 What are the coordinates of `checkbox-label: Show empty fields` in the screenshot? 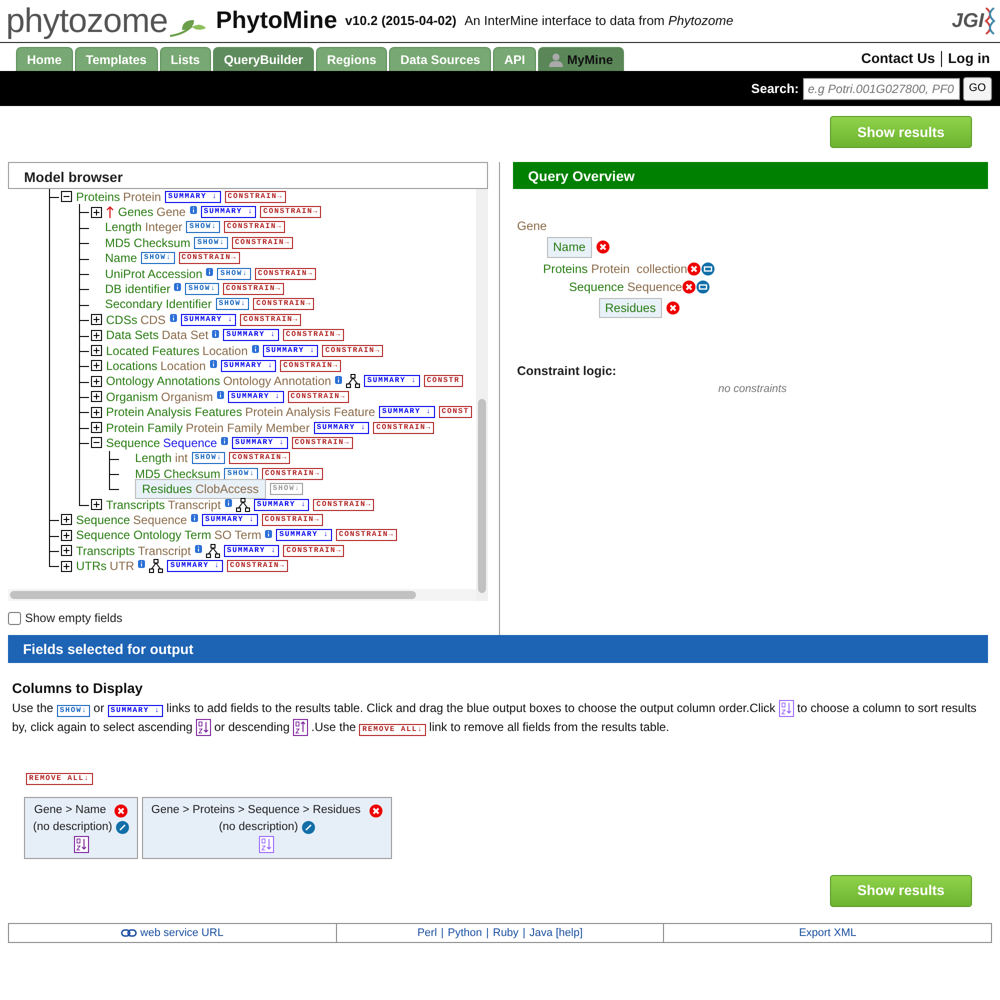 It's located at (73, 618).